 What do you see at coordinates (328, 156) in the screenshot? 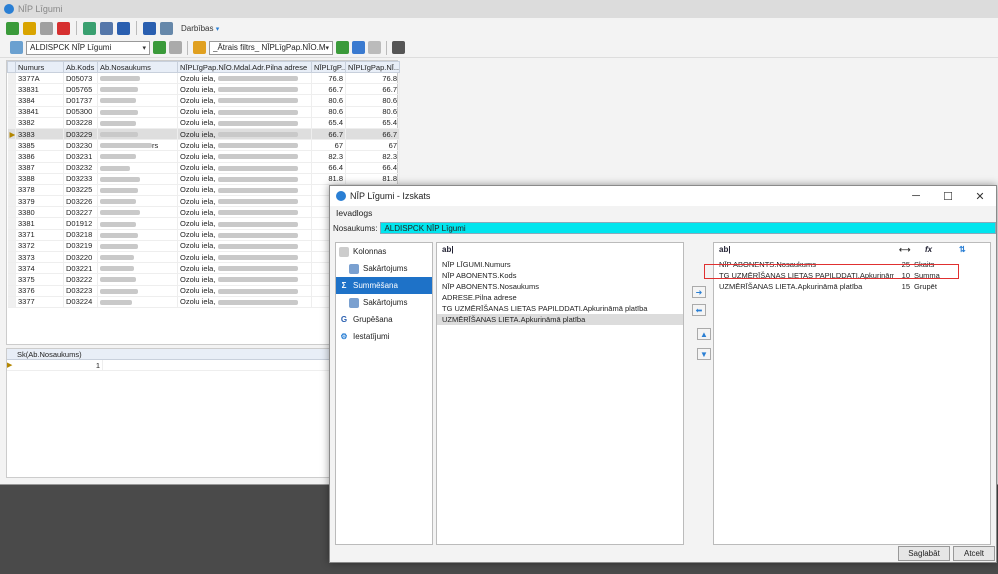
I see `cell-value-1: 82.3` at bounding box center [328, 156].